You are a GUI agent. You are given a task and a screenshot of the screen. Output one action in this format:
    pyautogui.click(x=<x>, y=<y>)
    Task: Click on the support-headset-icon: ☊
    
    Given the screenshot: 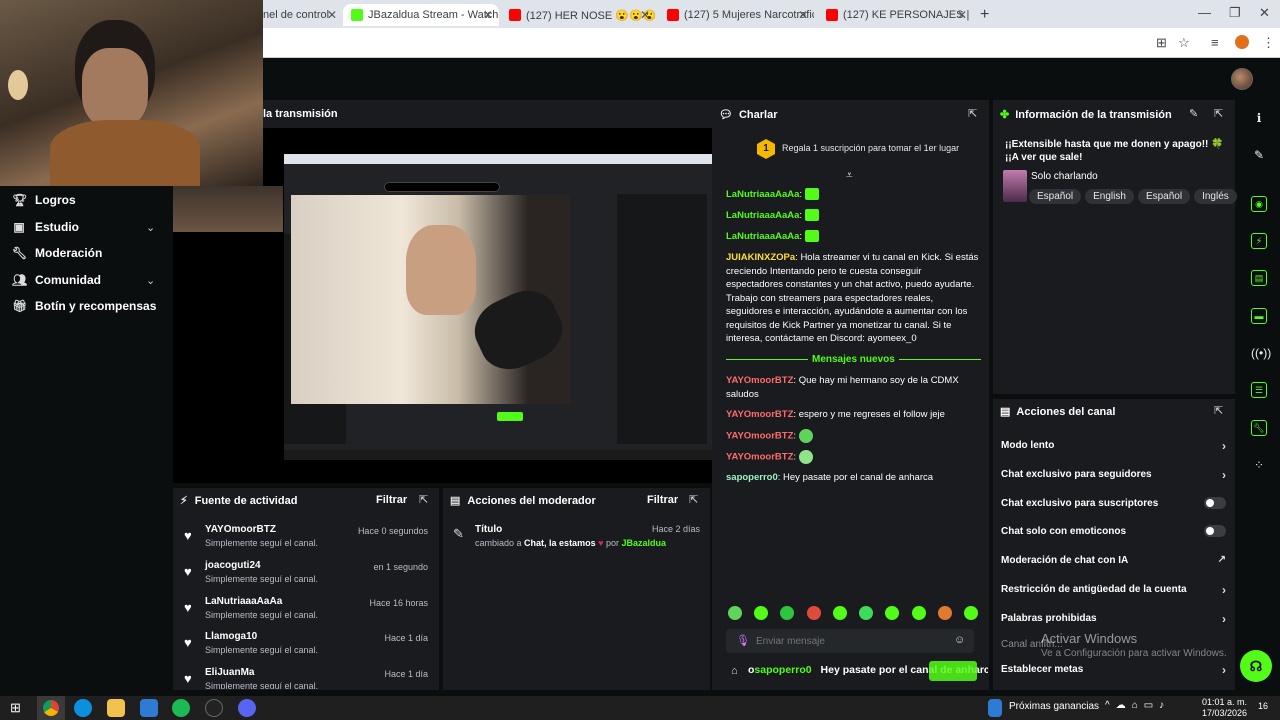 What is the action you would take?
    pyautogui.click(x=1256, y=666)
    